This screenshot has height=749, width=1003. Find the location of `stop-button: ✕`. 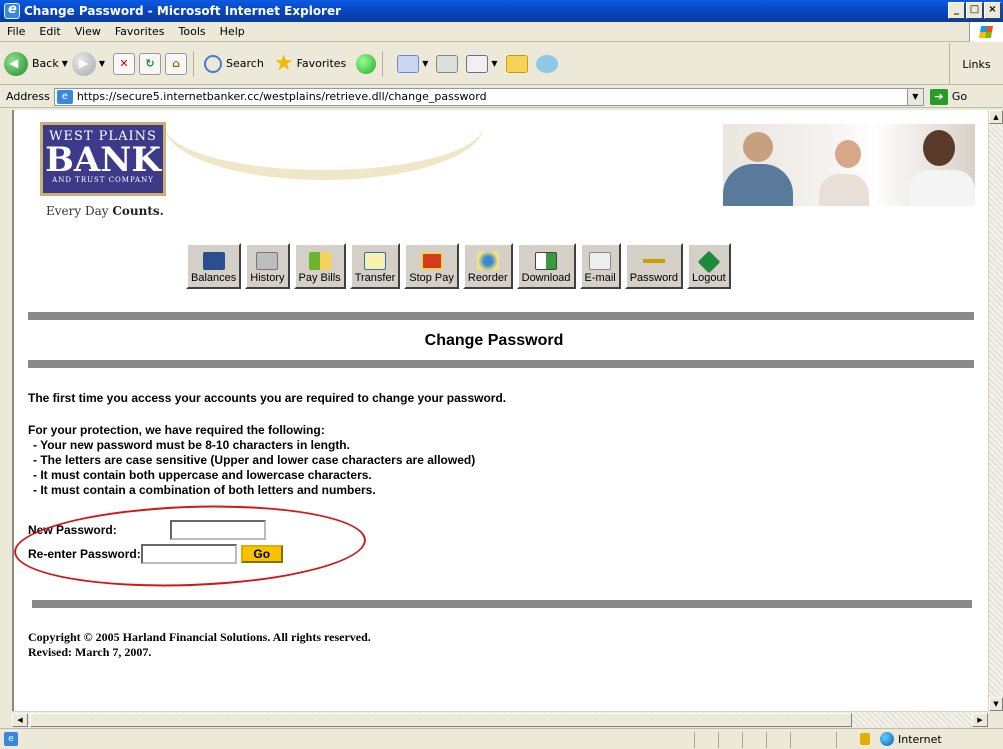

stop-button: ✕ is located at coordinates (124, 63).